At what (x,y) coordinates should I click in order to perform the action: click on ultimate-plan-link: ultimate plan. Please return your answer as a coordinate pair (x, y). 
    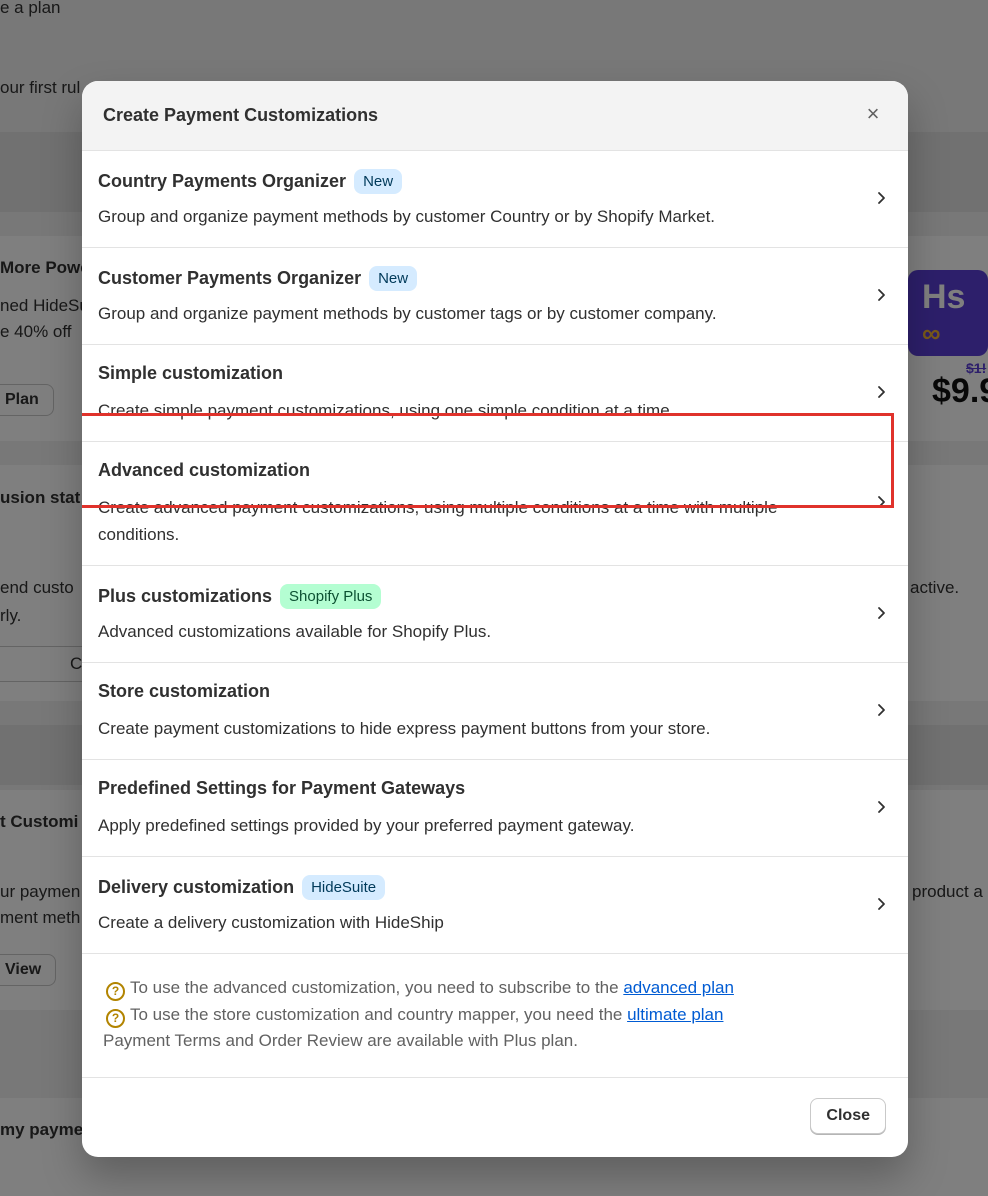
    Looking at the image, I should click on (675, 1014).